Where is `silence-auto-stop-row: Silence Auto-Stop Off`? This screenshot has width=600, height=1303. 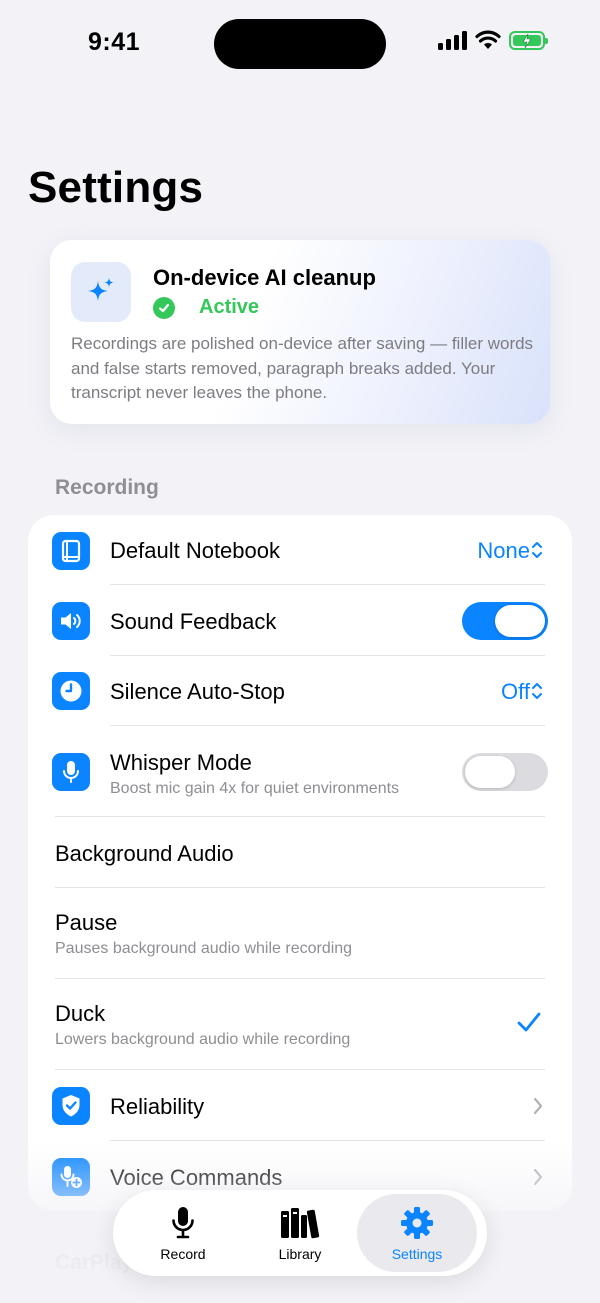
silence-auto-stop-row: Silence Auto-Stop Off is located at coordinates (300, 691).